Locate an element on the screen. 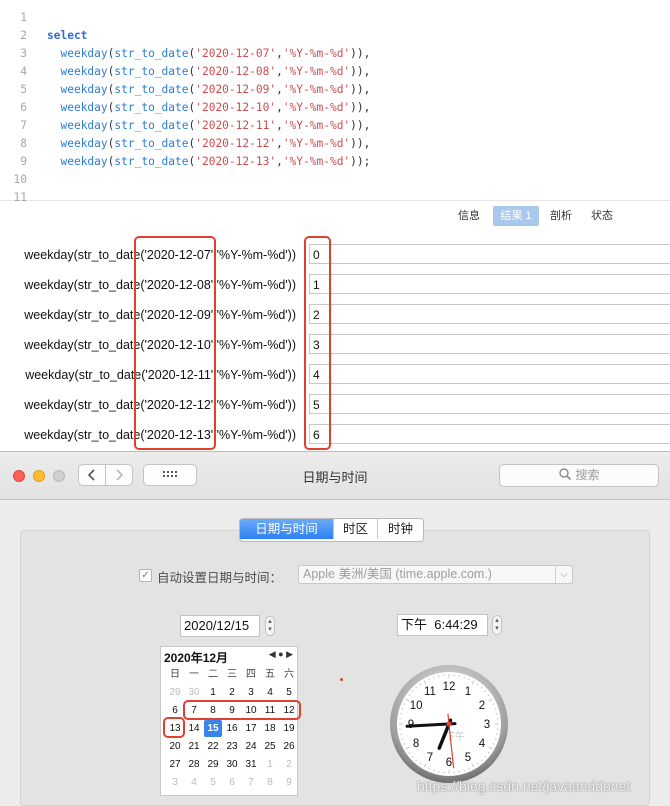 This screenshot has width=670, height=806. calendar-day: 10 is located at coordinates (251, 710).